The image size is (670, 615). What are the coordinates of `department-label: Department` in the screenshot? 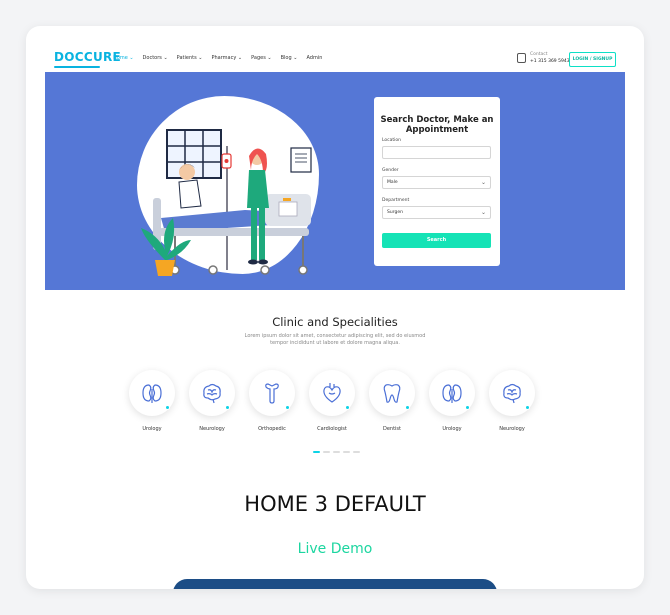 It's located at (396, 200).